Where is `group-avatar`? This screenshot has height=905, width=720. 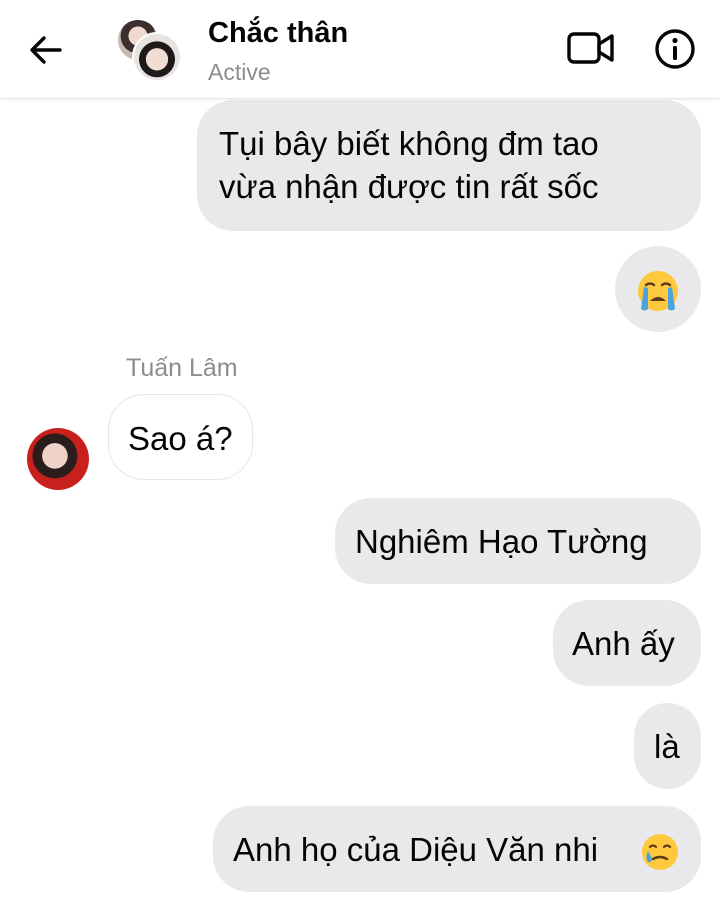
group-avatar is located at coordinates (149, 50).